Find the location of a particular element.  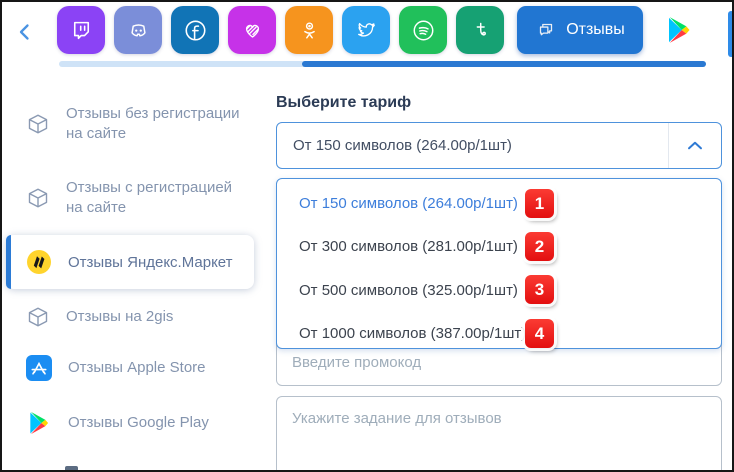

selected-accent-bar is located at coordinates (8, 262).